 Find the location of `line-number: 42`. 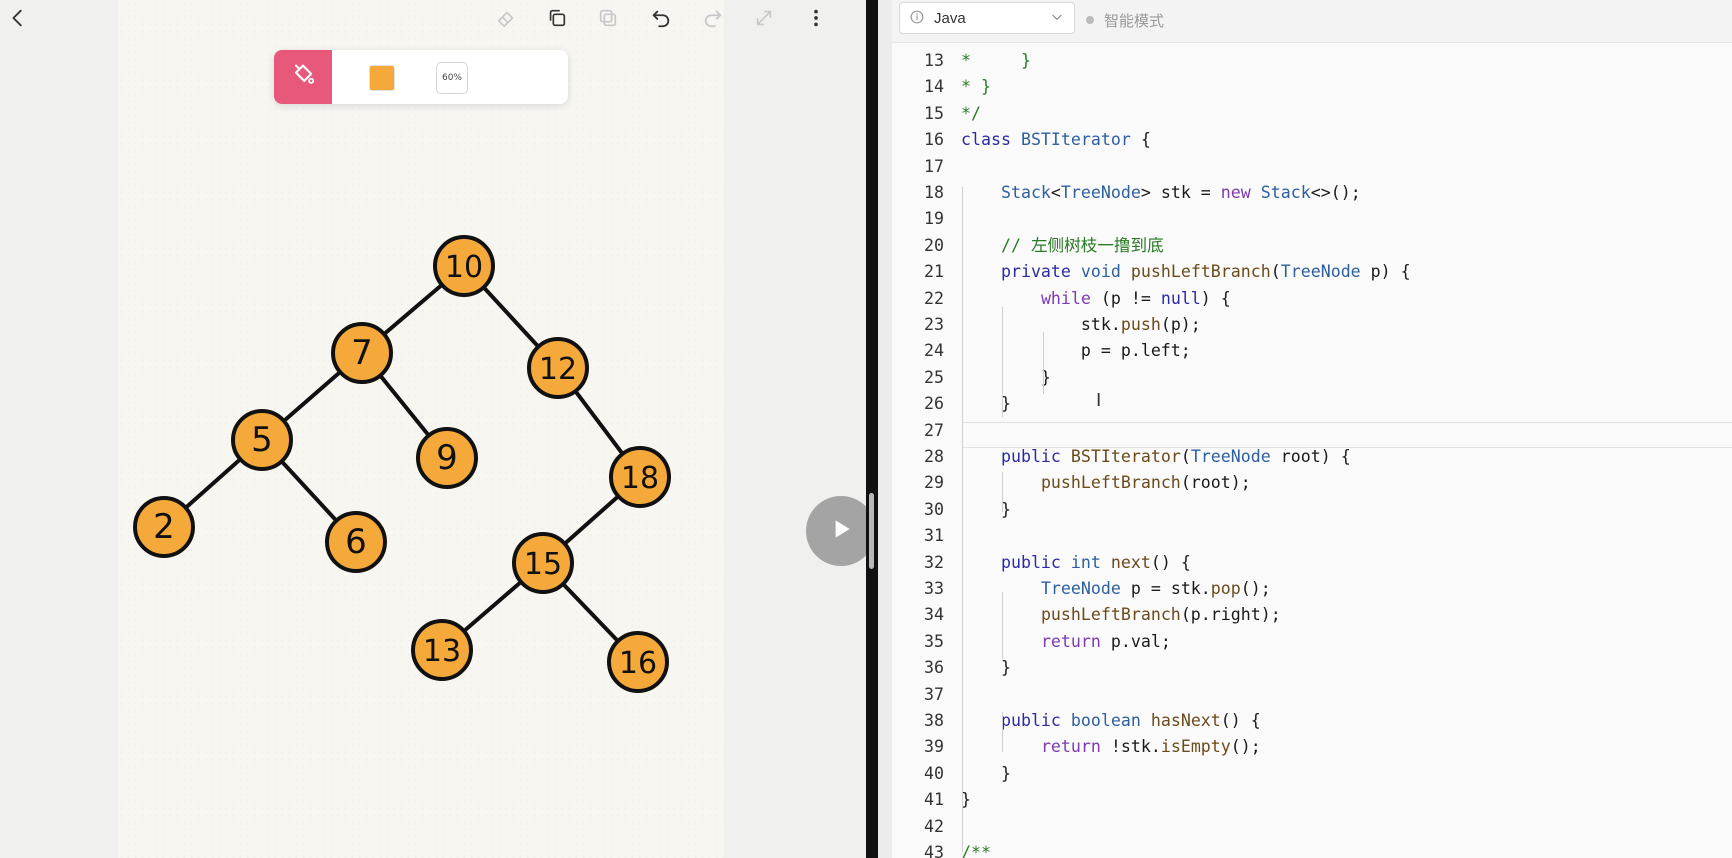

line-number: 42 is located at coordinates (934, 826).